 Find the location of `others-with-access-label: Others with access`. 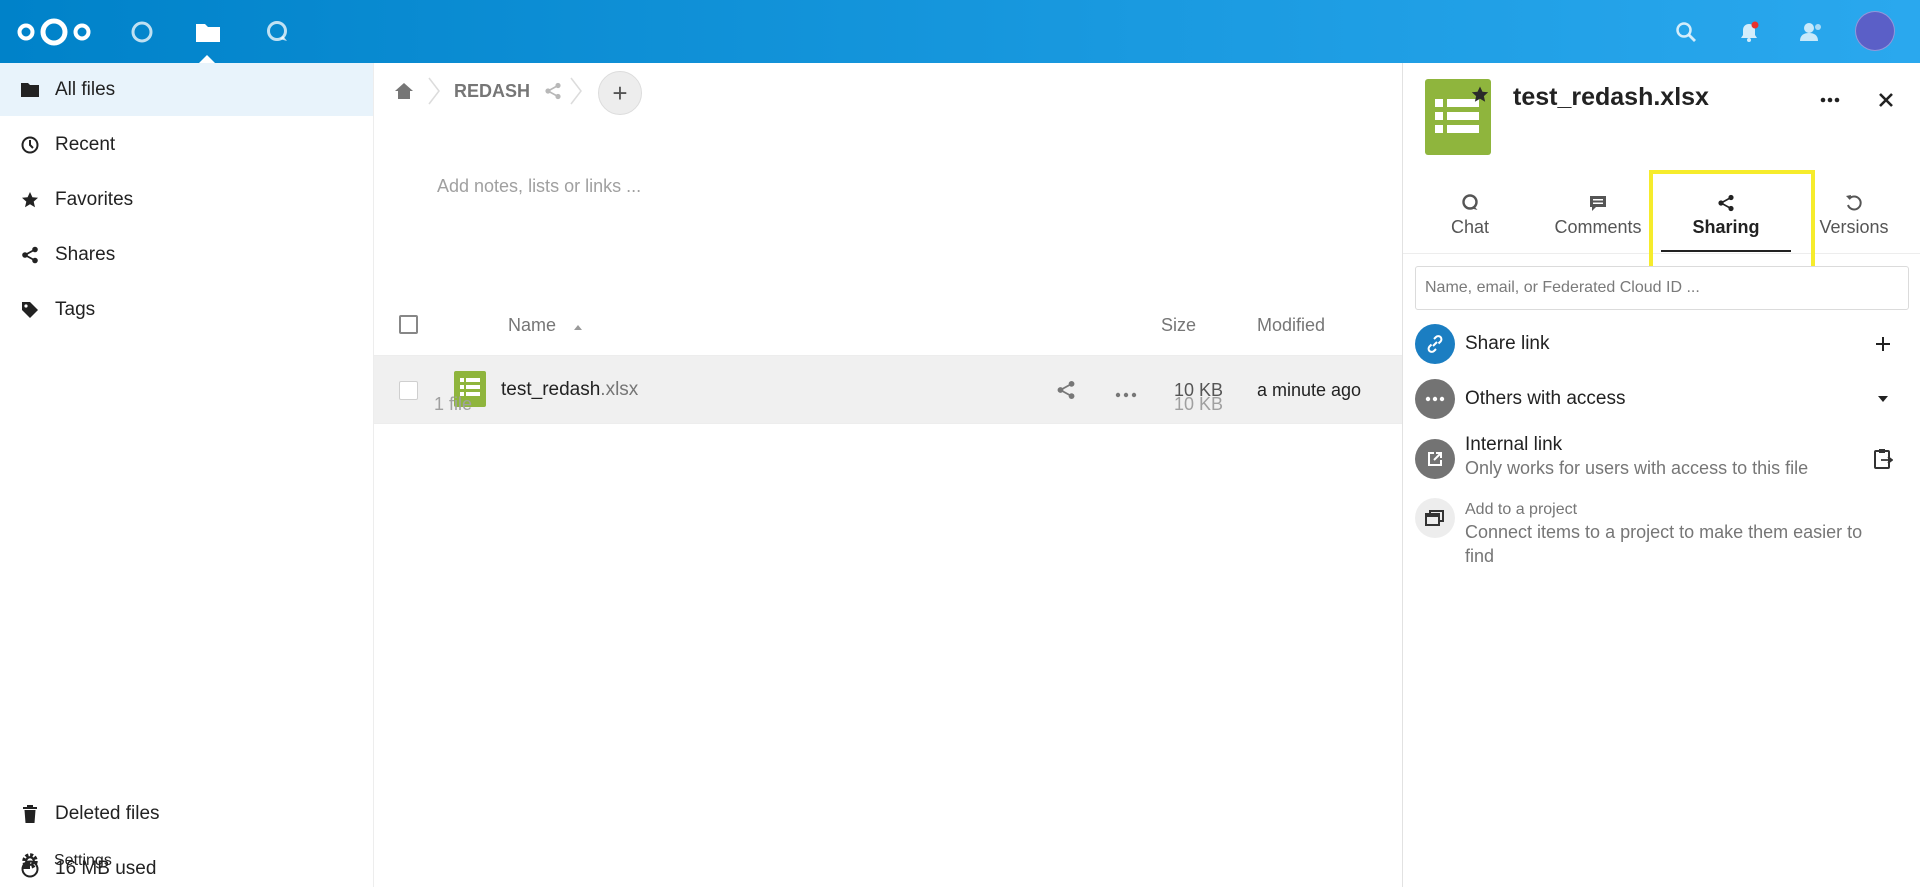

others-with-access-label: Others with access is located at coordinates (1545, 398).